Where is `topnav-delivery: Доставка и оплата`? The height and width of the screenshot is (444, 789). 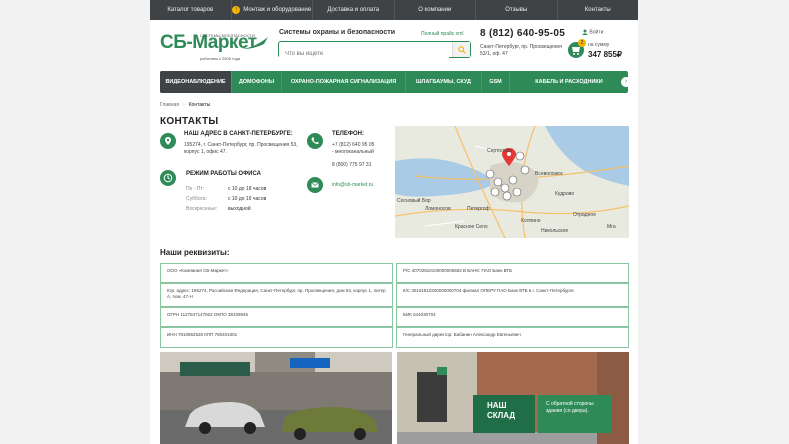
topnav-delivery: Доставка и оплата is located at coordinates (354, 10).